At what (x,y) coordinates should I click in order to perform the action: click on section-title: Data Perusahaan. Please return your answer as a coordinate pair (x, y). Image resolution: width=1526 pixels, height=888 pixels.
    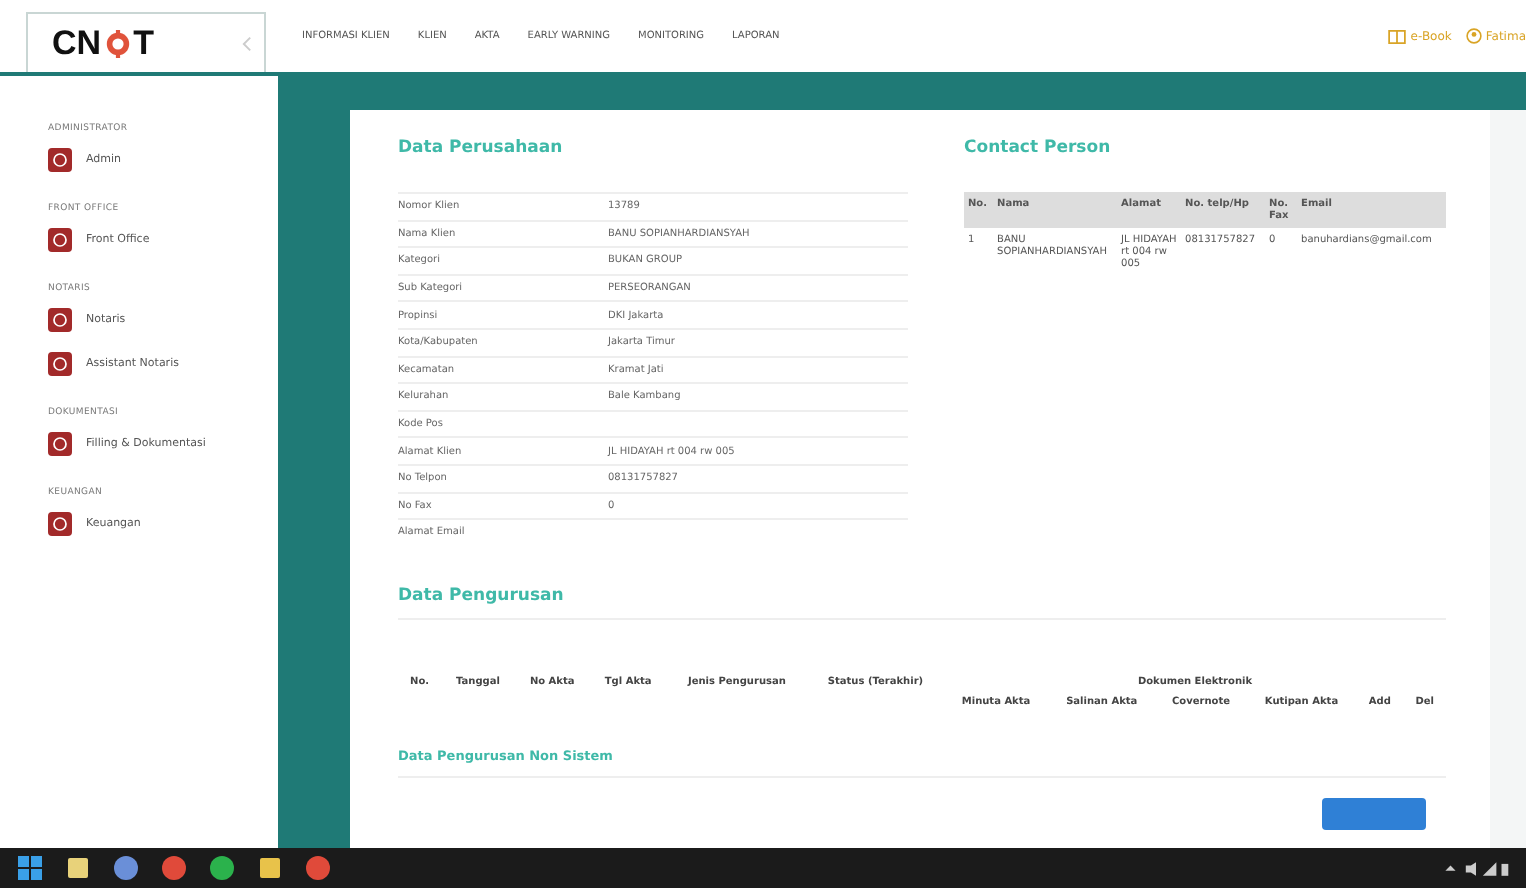
    Looking at the image, I should click on (481, 148).